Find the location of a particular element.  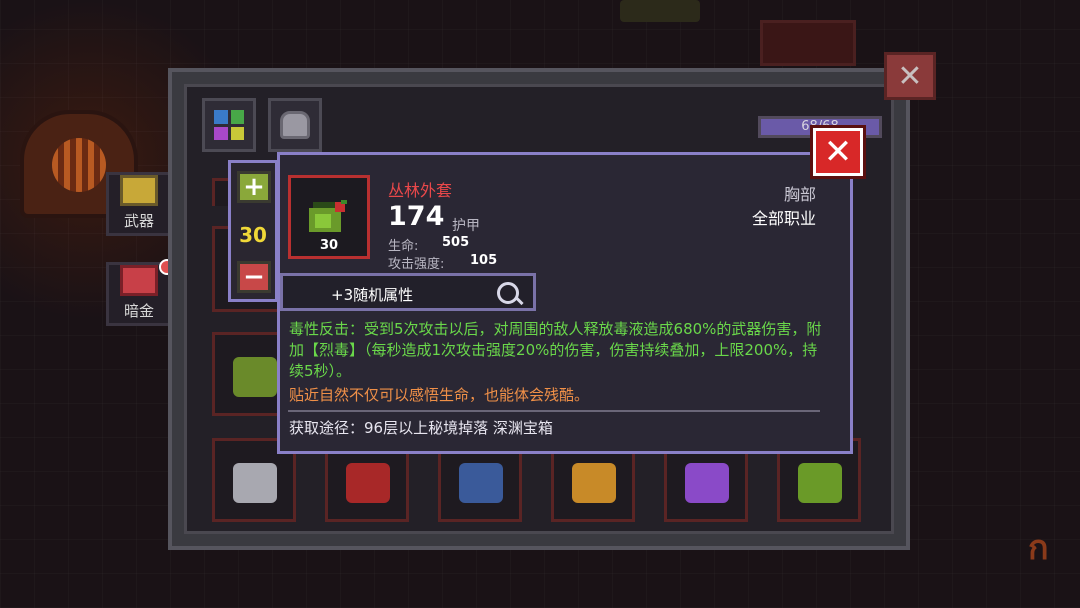

magnifier-icon is located at coordinates (508, 293).